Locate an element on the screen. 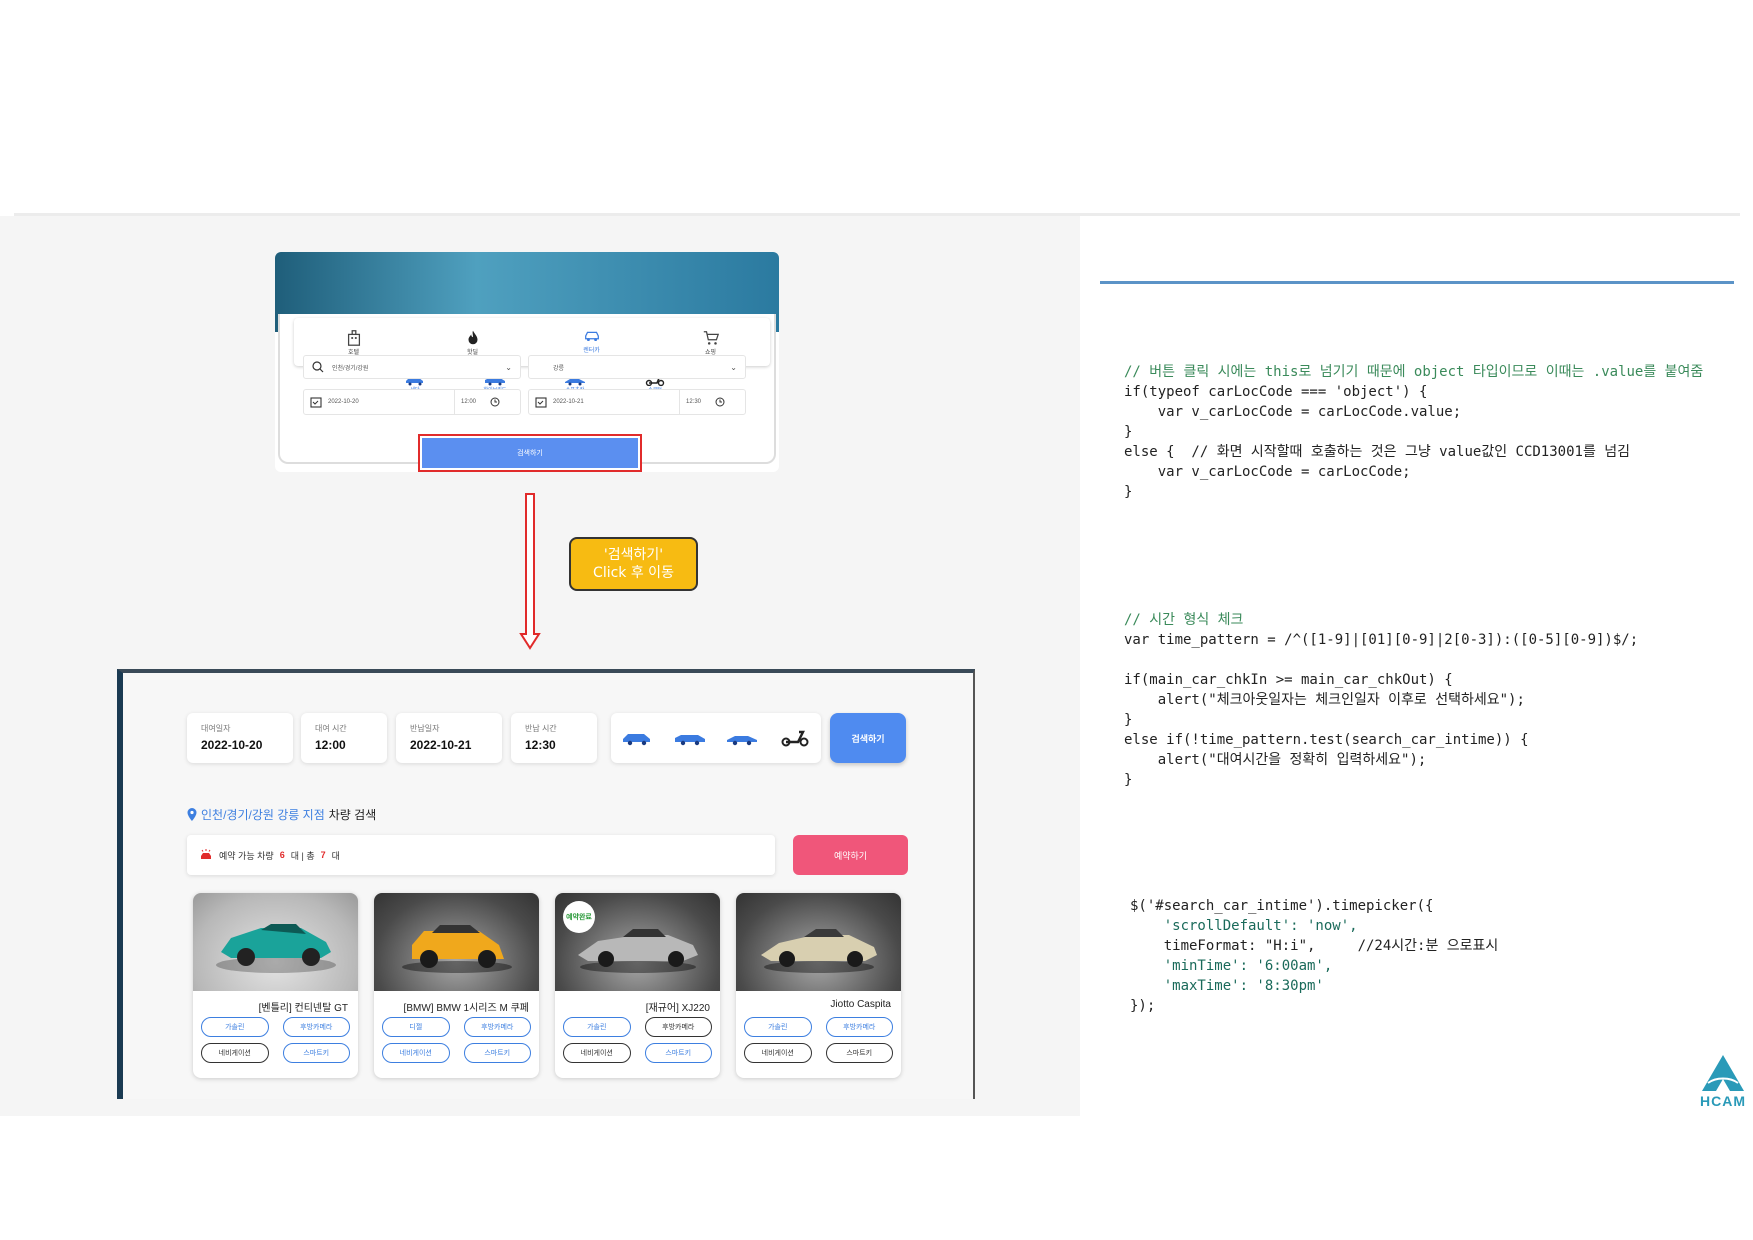 The image size is (1753, 1240). avail-prefix: 예약 가능 차량 is located at coordinates (246, 855).